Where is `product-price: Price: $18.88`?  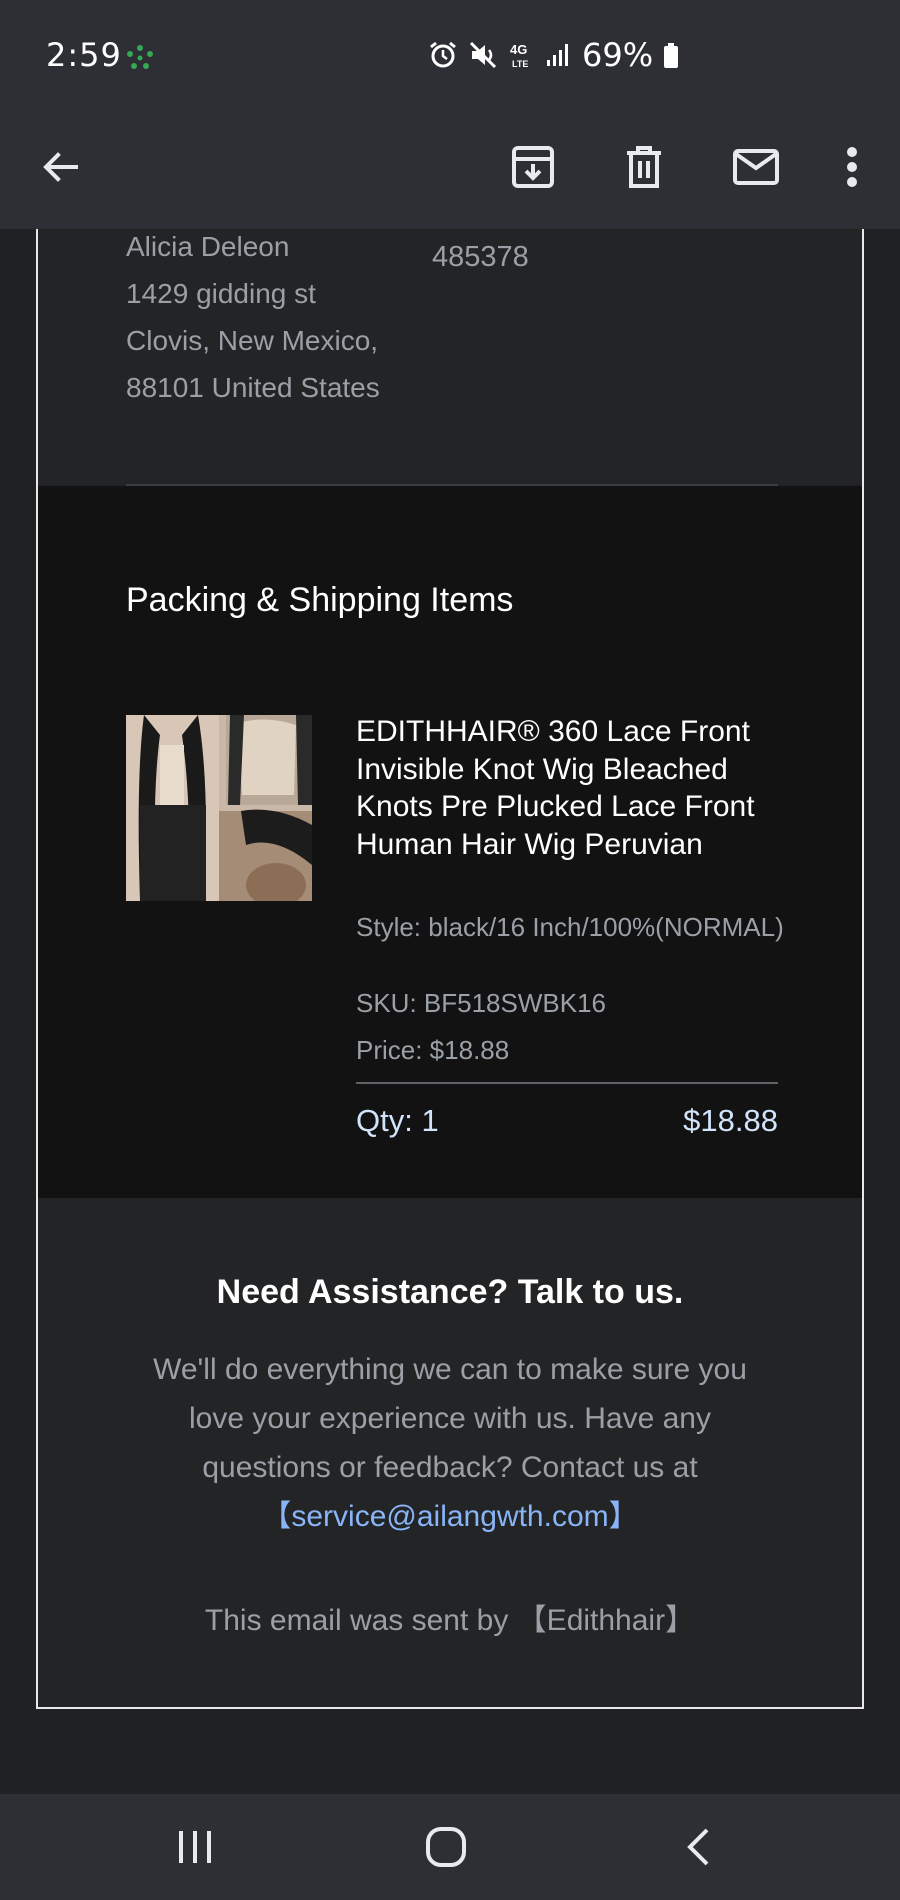
product-price: Price: $18.88 is located at coordinates (433, 1050).